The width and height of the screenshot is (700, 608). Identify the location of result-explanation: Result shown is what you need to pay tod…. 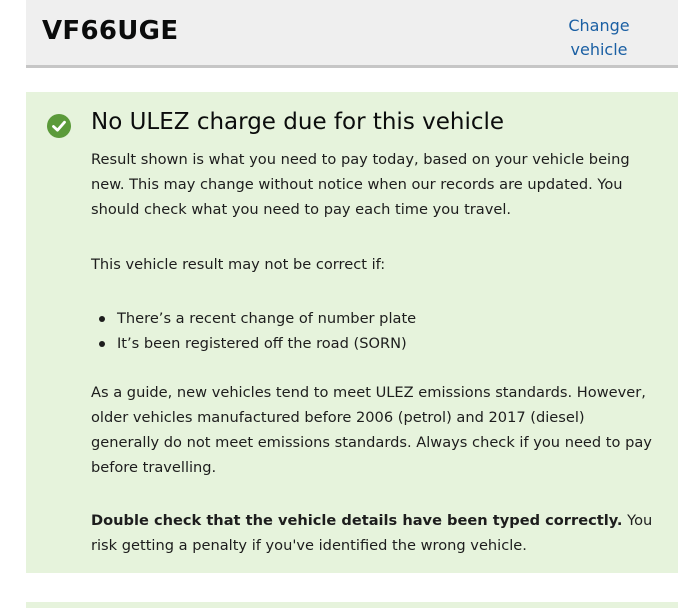
(360, 184).